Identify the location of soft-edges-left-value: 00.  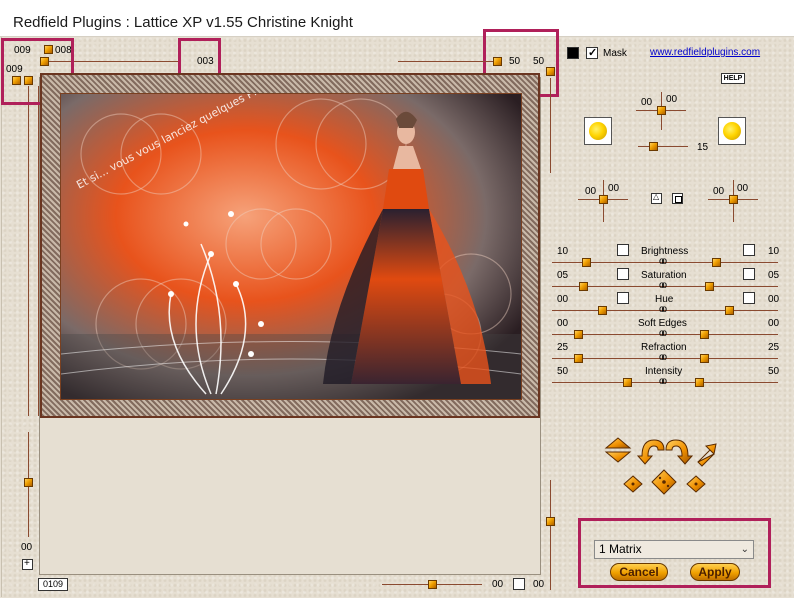
(563, 323).